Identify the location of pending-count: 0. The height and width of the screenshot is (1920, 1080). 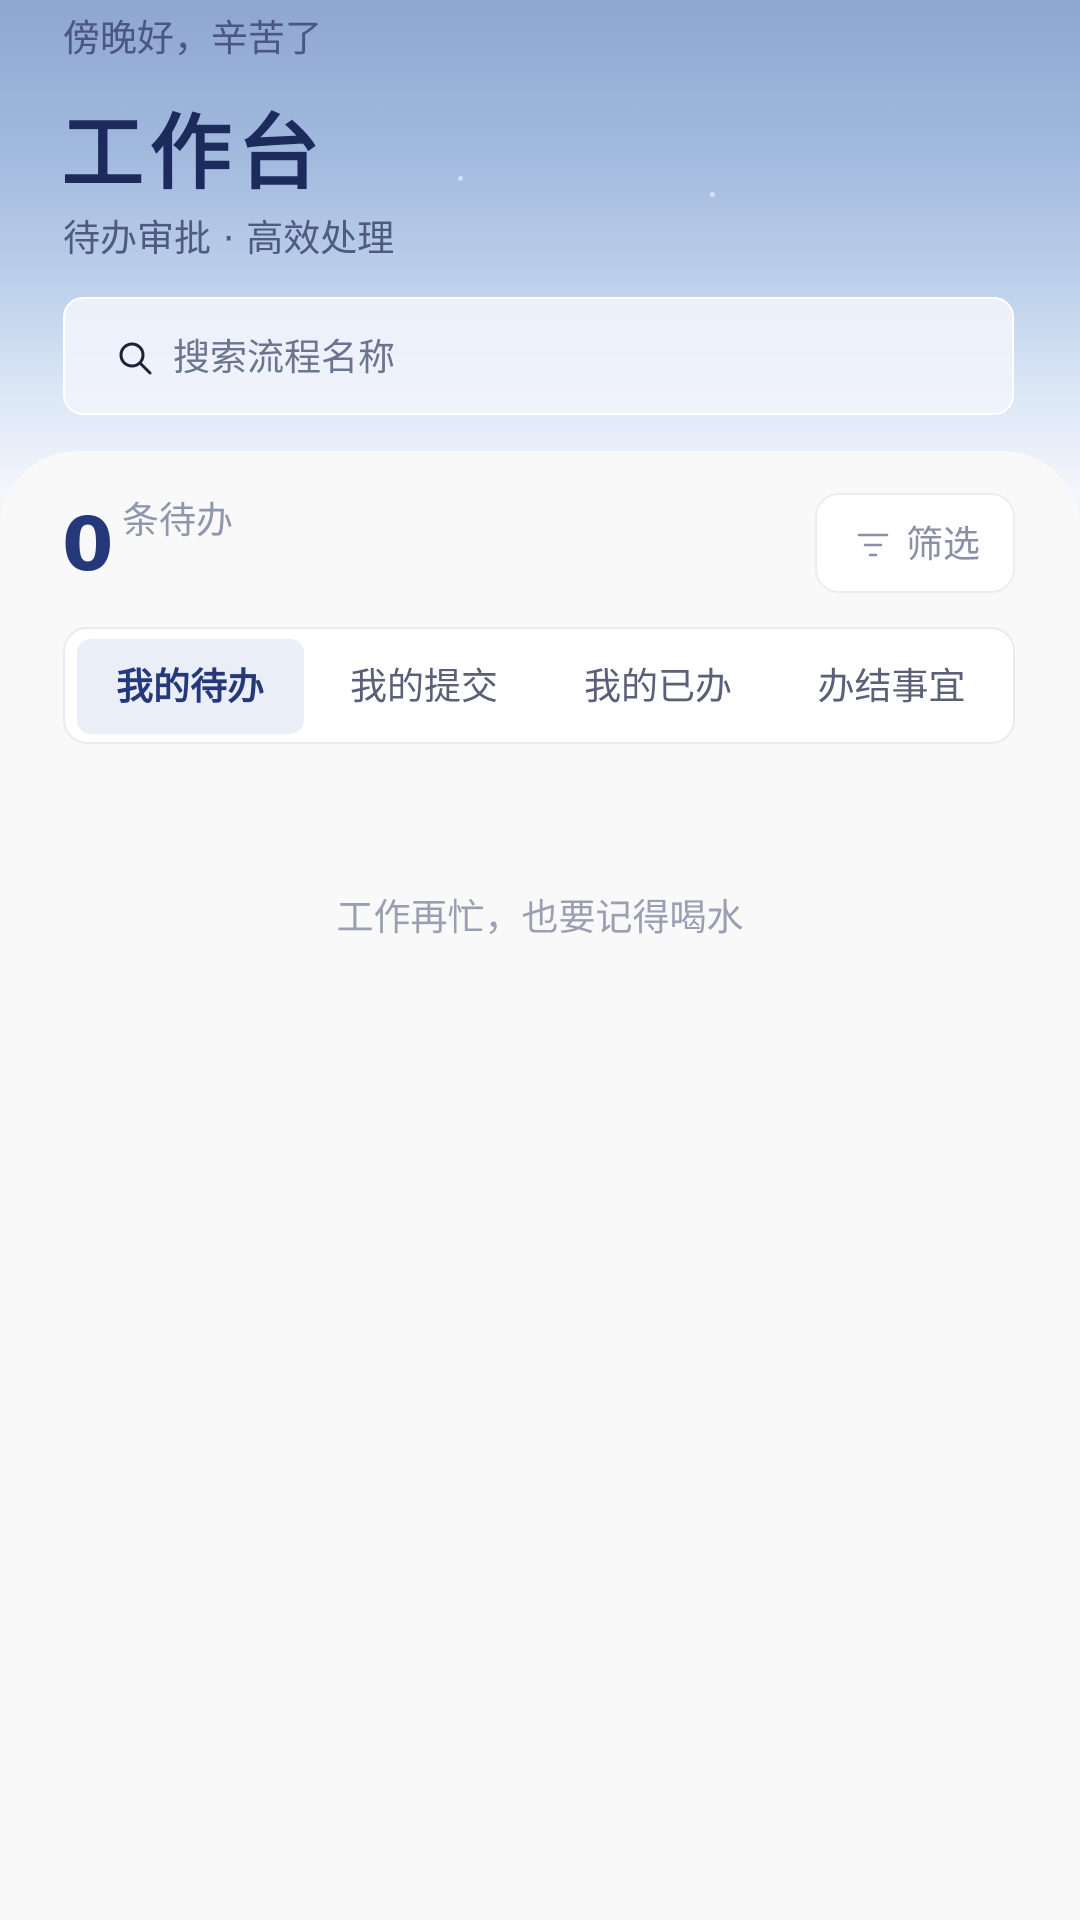
(88, 545).